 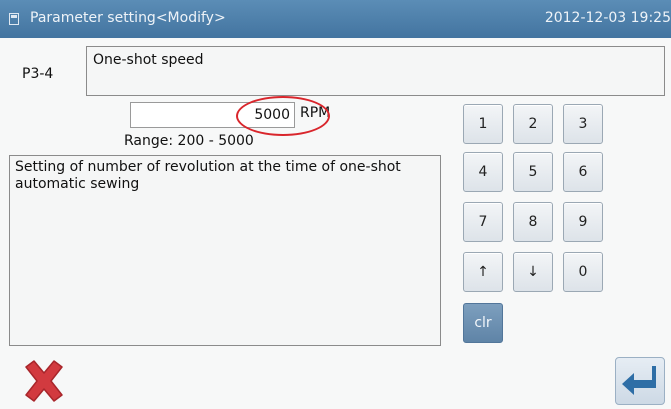 I want to click on parameter-name: One-shot speed, so click(x=148, y=60).